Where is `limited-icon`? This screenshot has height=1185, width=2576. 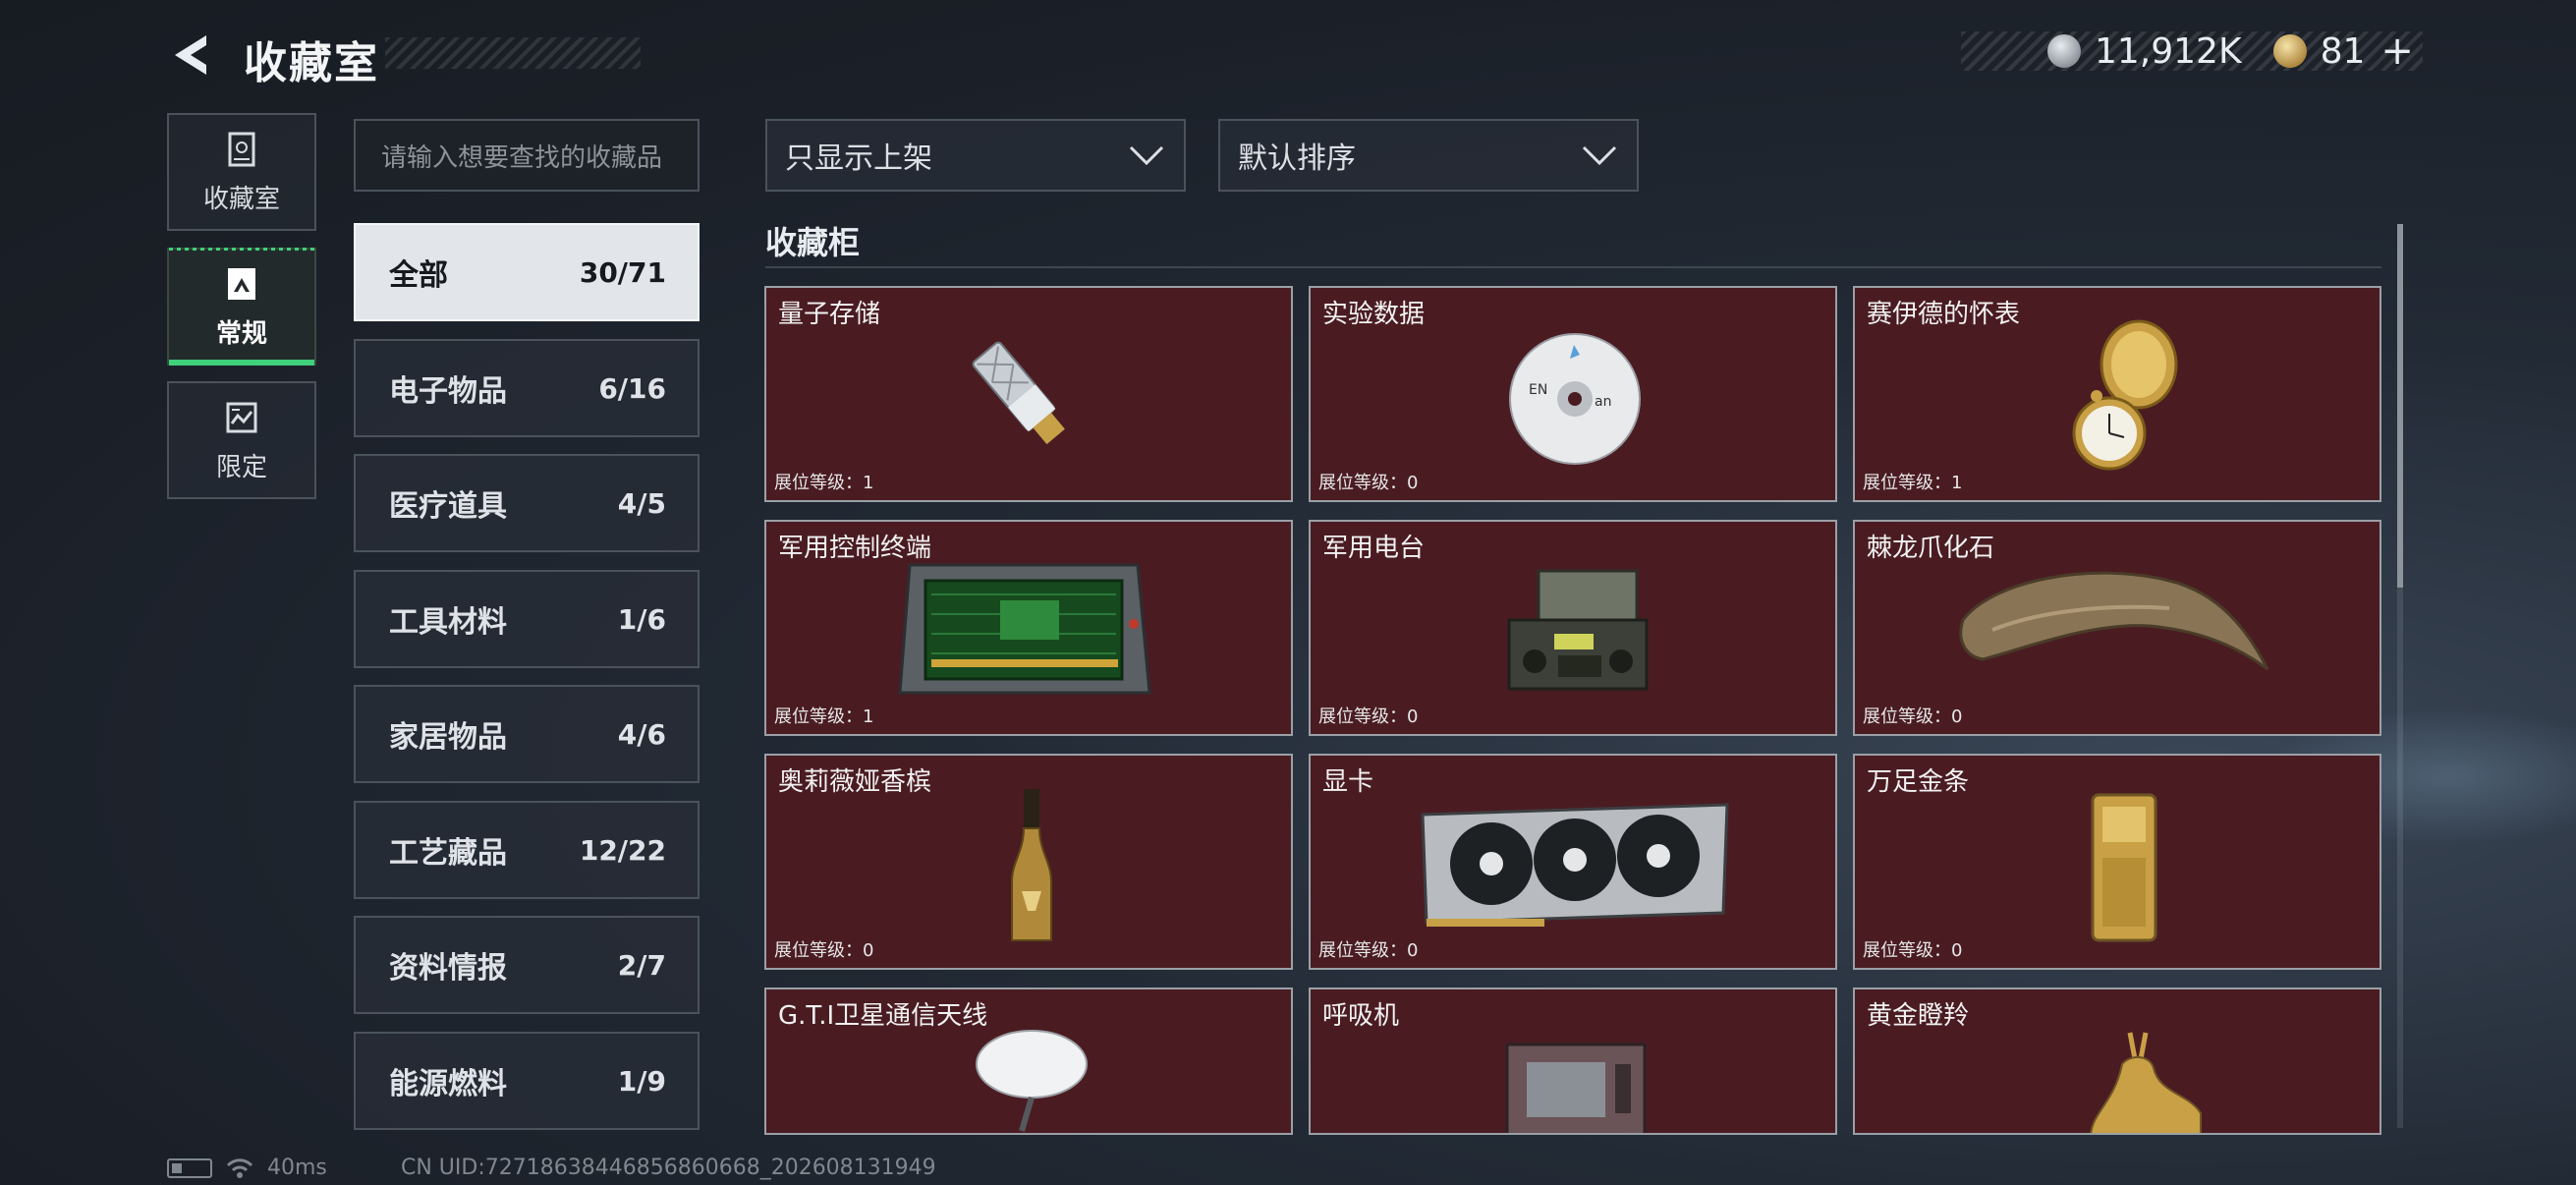 limited-icon is located at coordinates (241, 417).